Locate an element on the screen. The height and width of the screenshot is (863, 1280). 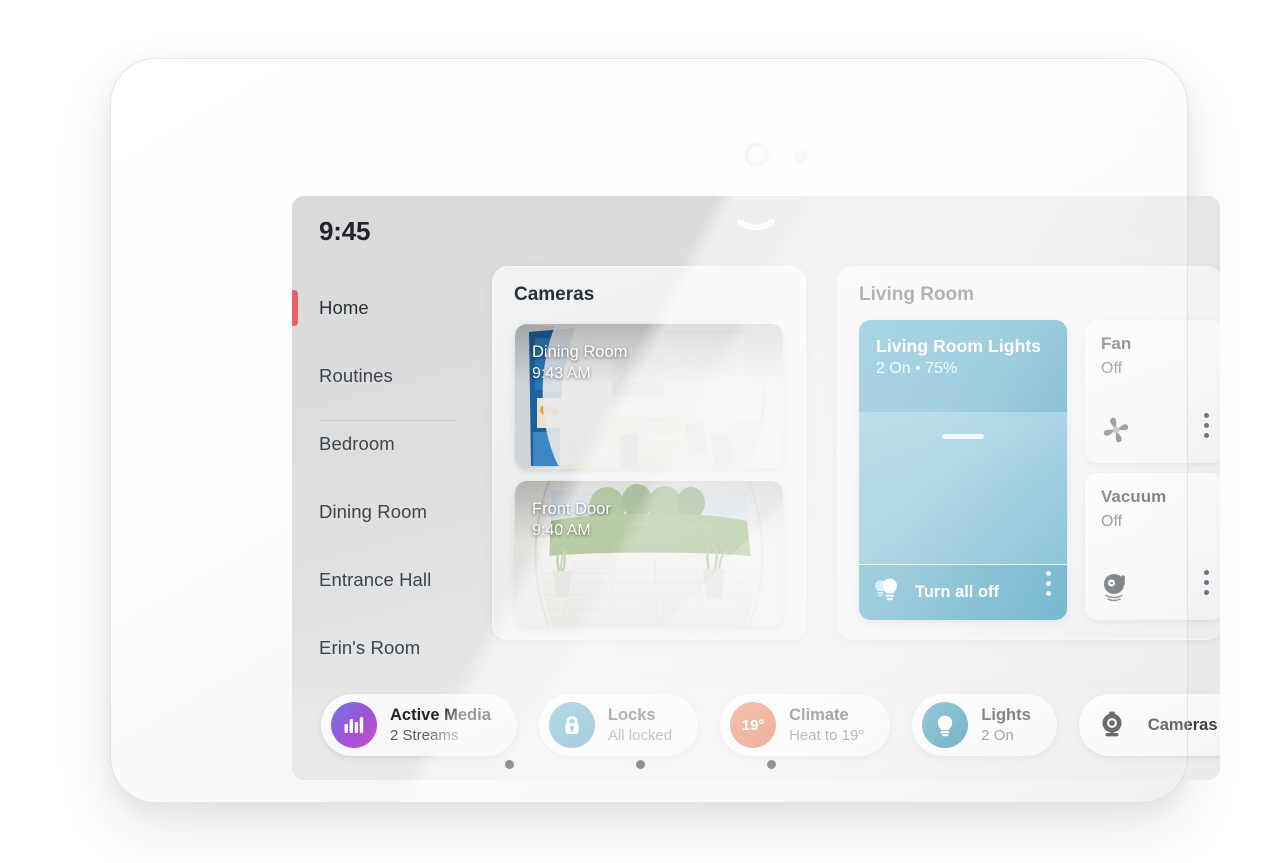
sidebar-item-dining-room: Dining Room is located at coordinates (390, 512).